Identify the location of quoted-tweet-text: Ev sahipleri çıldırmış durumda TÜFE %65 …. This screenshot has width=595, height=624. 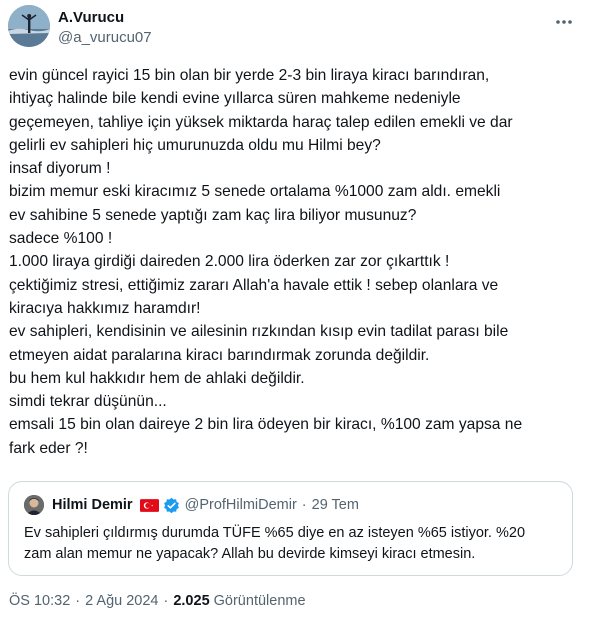
(291, 544).